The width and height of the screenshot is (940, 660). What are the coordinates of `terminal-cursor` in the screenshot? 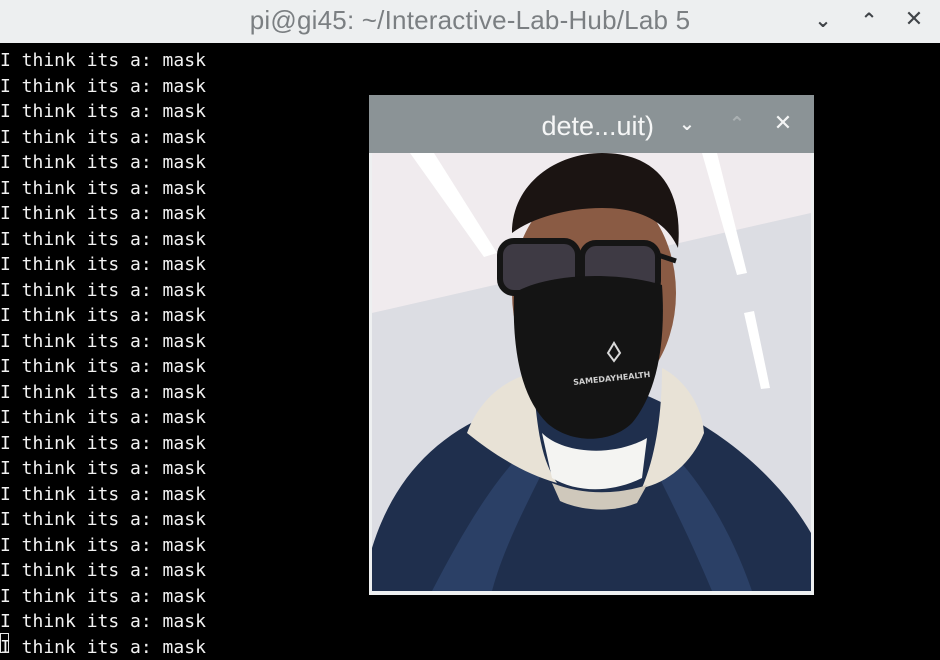 It's located at (4, 643).